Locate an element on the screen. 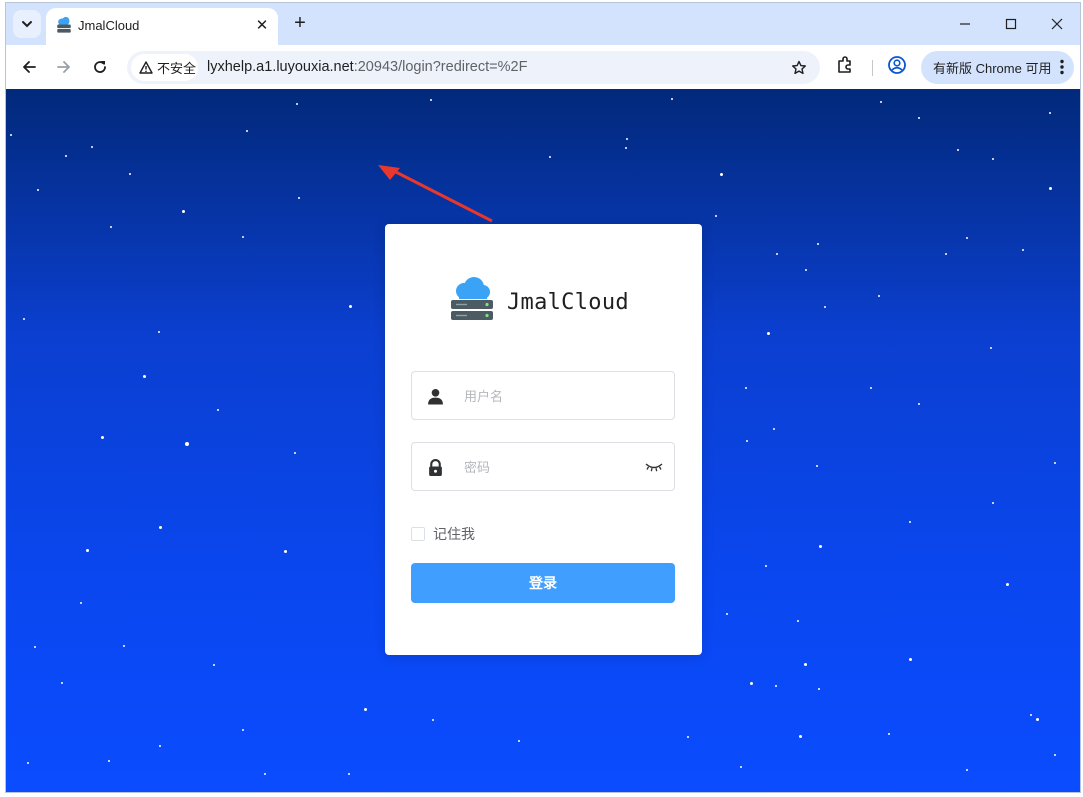 The image size is (1083, 797). maximize-icon is located at coordinates (1011, 24).